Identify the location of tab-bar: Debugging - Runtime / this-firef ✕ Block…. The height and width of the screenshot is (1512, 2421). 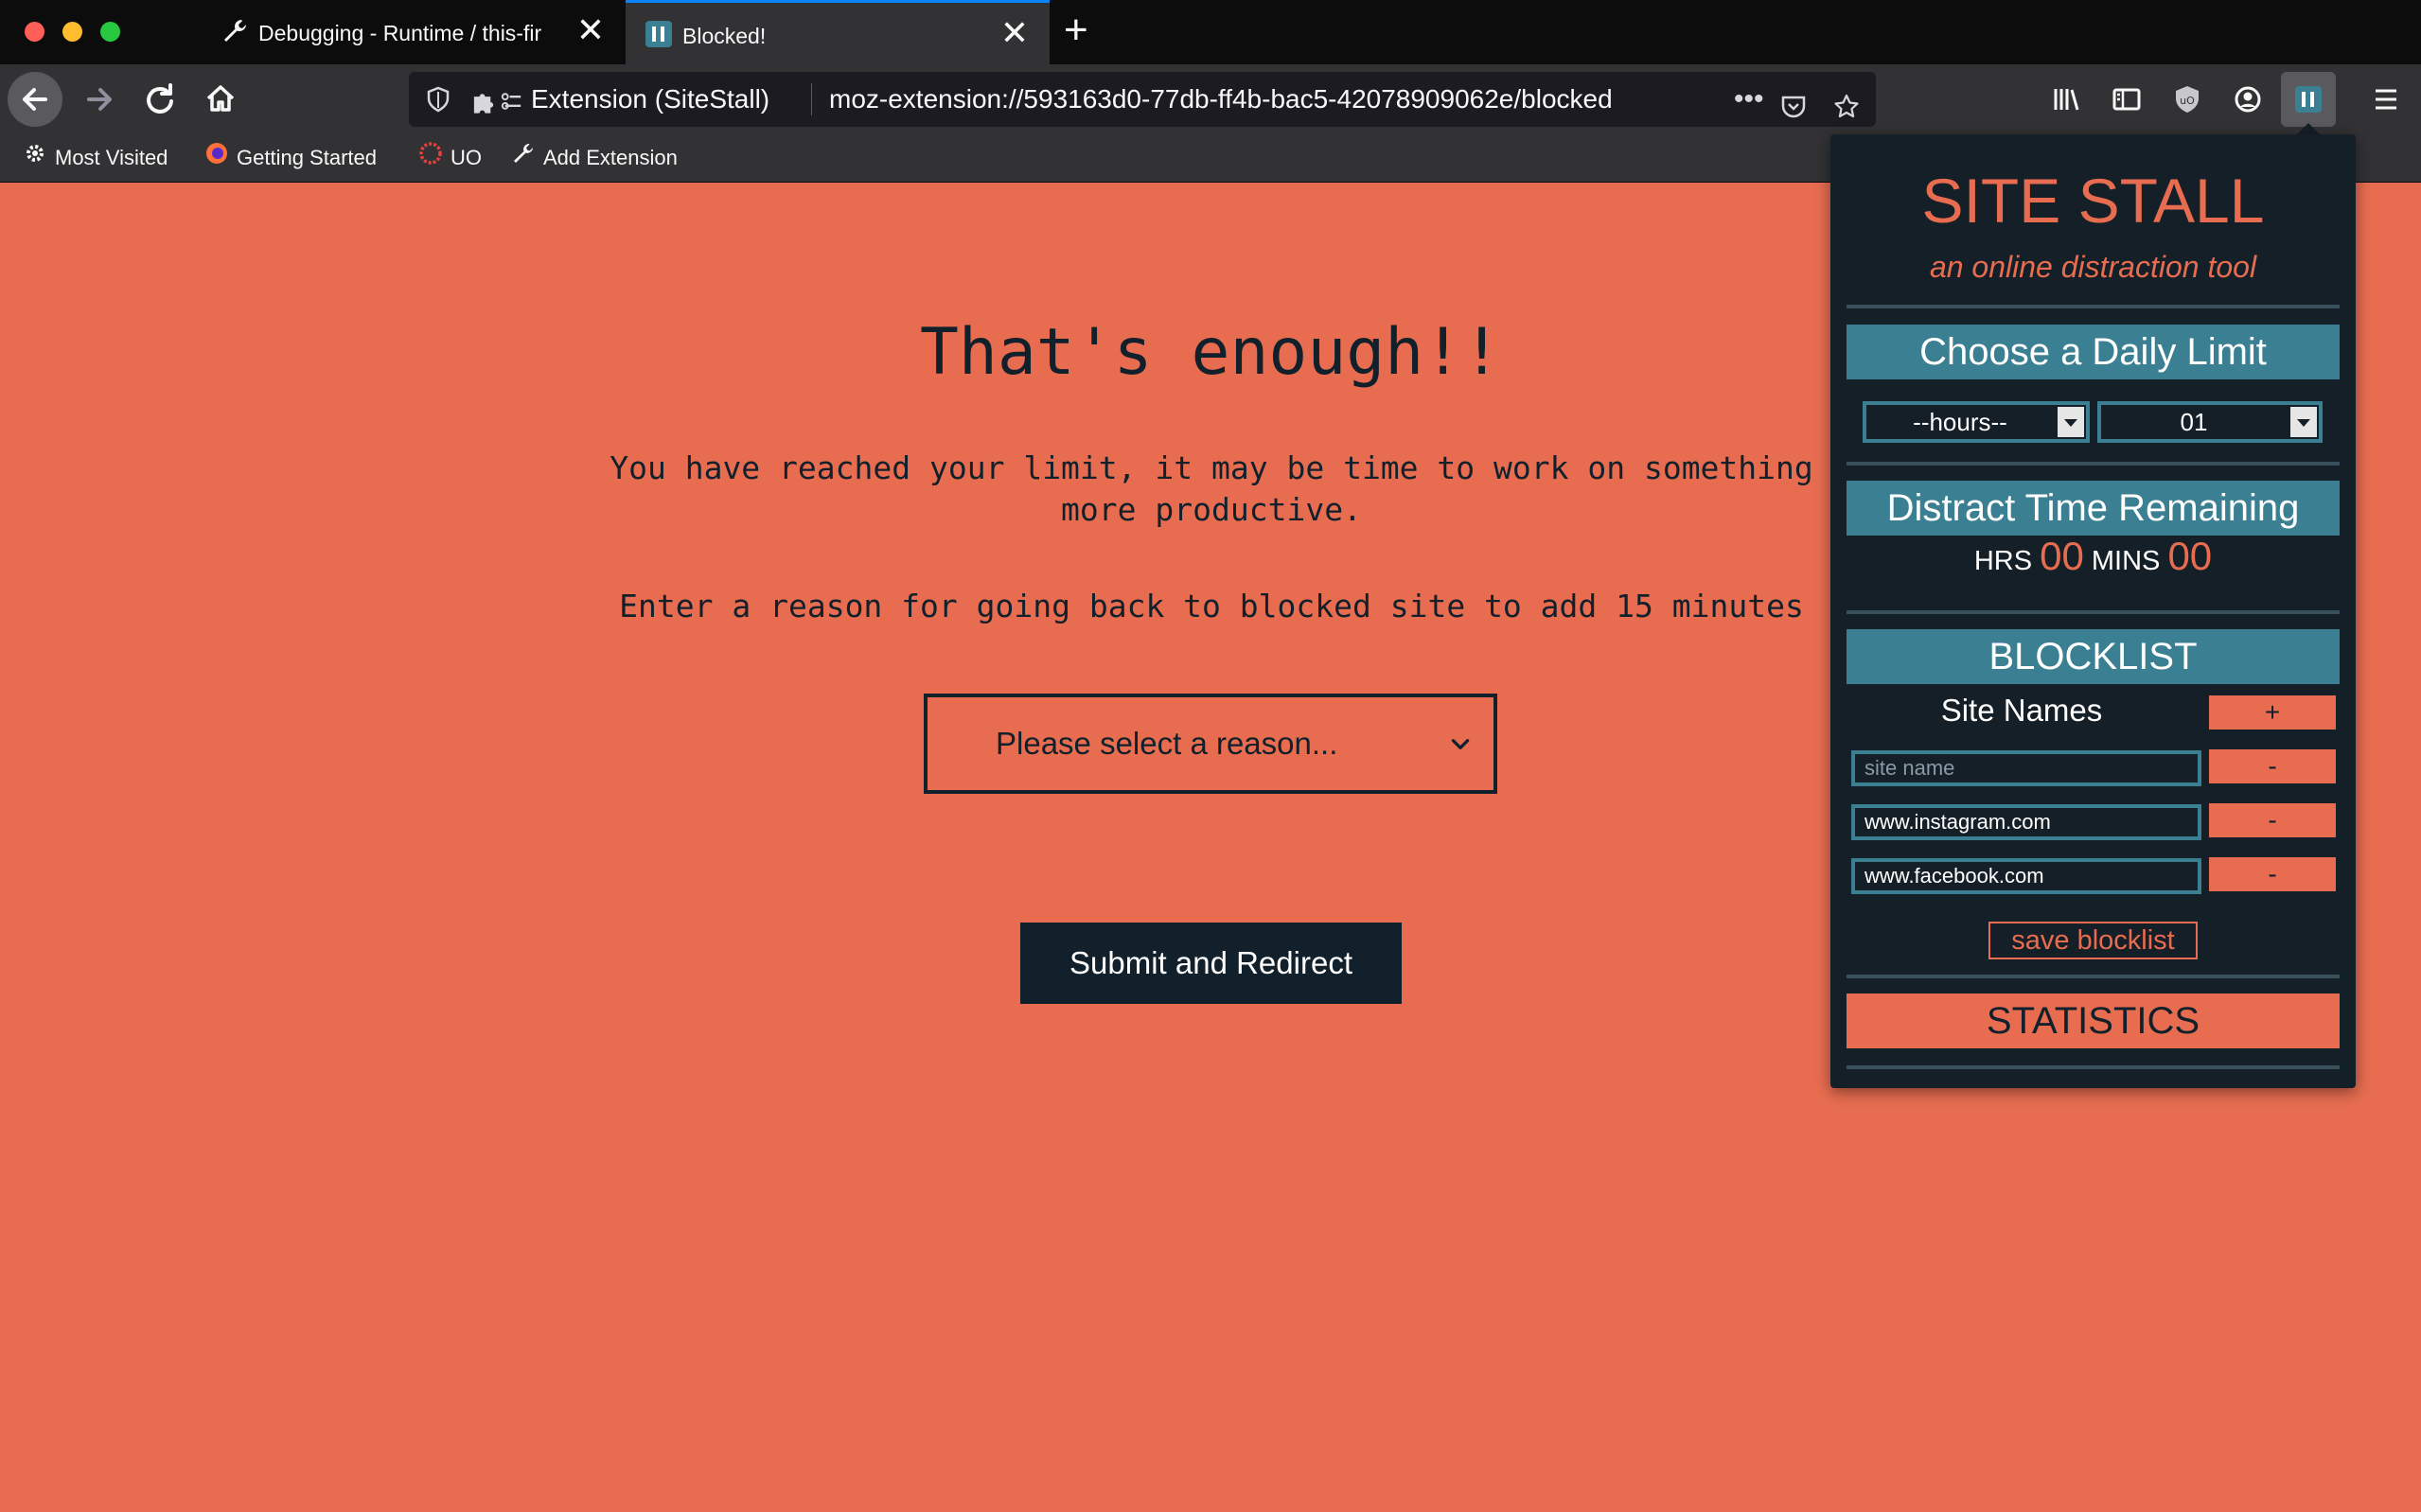
(1210, 32).